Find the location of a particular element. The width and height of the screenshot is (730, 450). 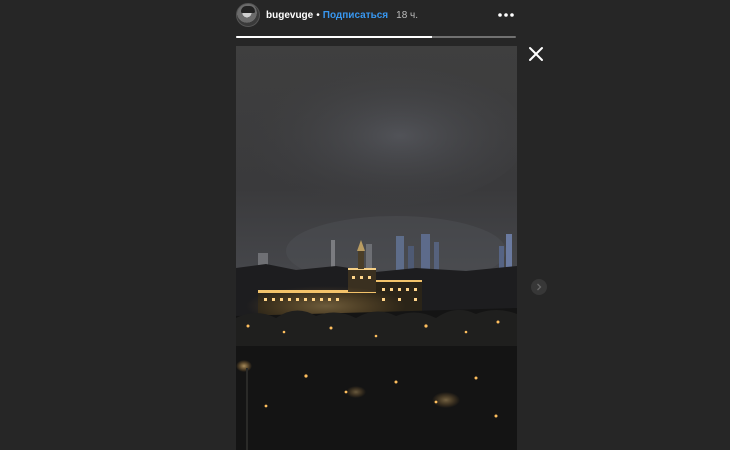

username-link: bugevuge is located at coordinates (289, 15).